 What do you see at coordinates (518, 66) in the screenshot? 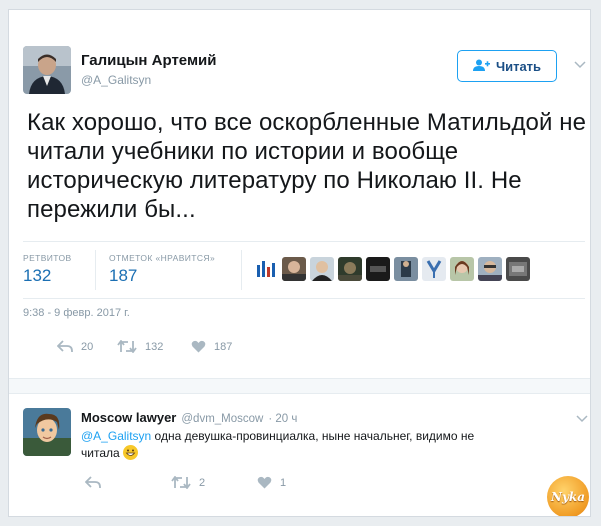
I see `follow-button-label: Читать` at bounding box center [518, 66].